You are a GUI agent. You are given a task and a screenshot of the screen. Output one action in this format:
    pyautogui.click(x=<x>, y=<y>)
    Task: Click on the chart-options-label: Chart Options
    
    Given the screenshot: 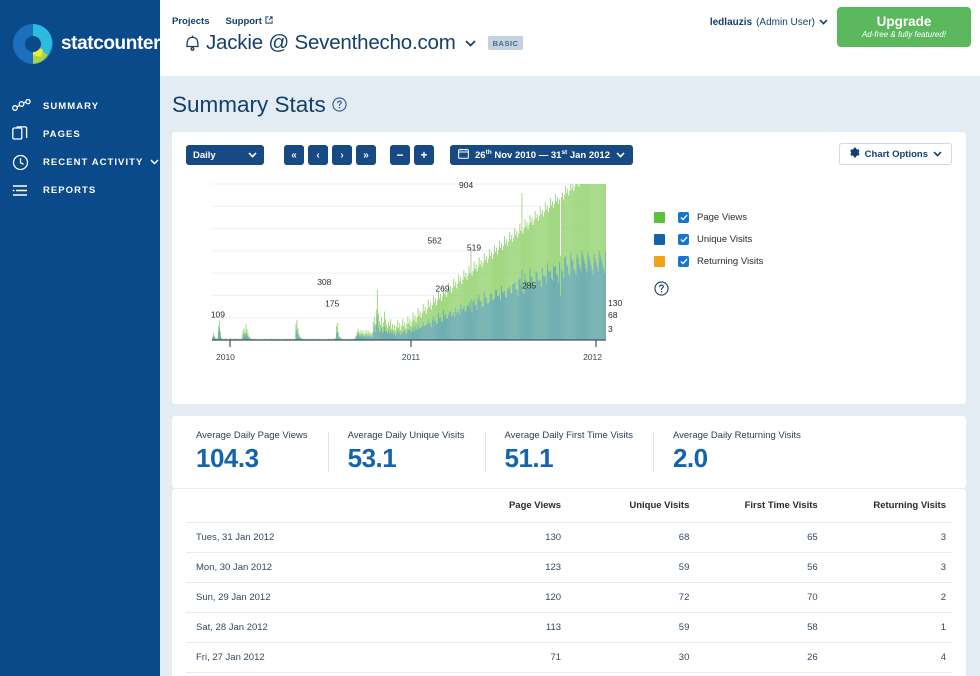 What is the action you would take?
    pyautogui.click(x=896, y=154)
    